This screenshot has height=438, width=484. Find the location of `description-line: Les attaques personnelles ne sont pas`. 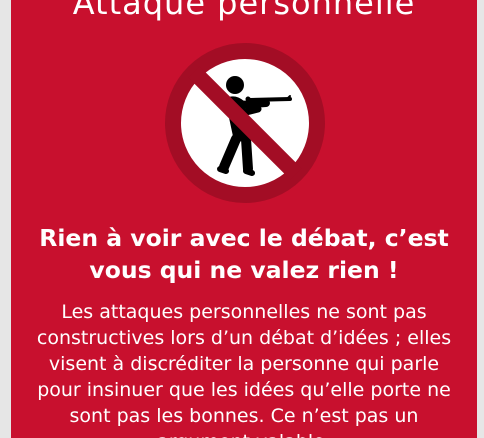

description-line: Les attaques personnelles ne sont pas is located at coordinates (244, 312).